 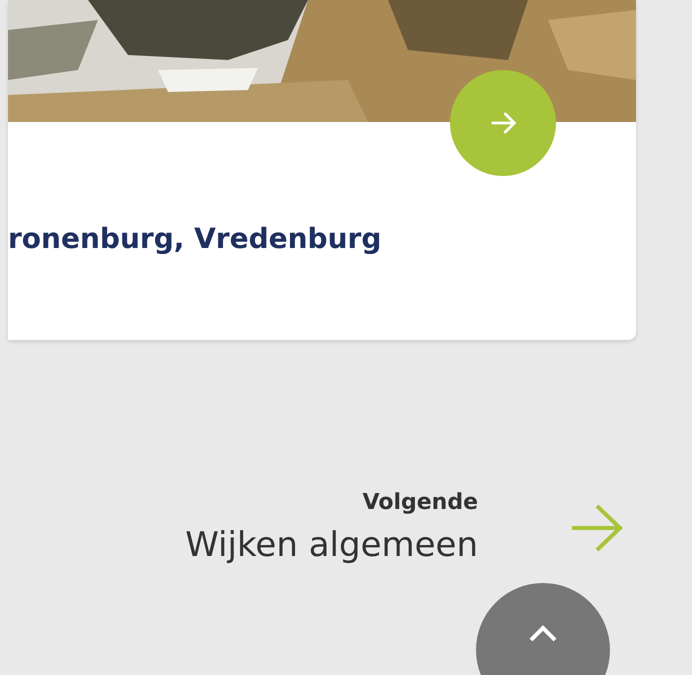 What do you see at coordinates (420, 502) in the screenshot?
I see `next-label: Volgende` at bounding box center [420, 502].